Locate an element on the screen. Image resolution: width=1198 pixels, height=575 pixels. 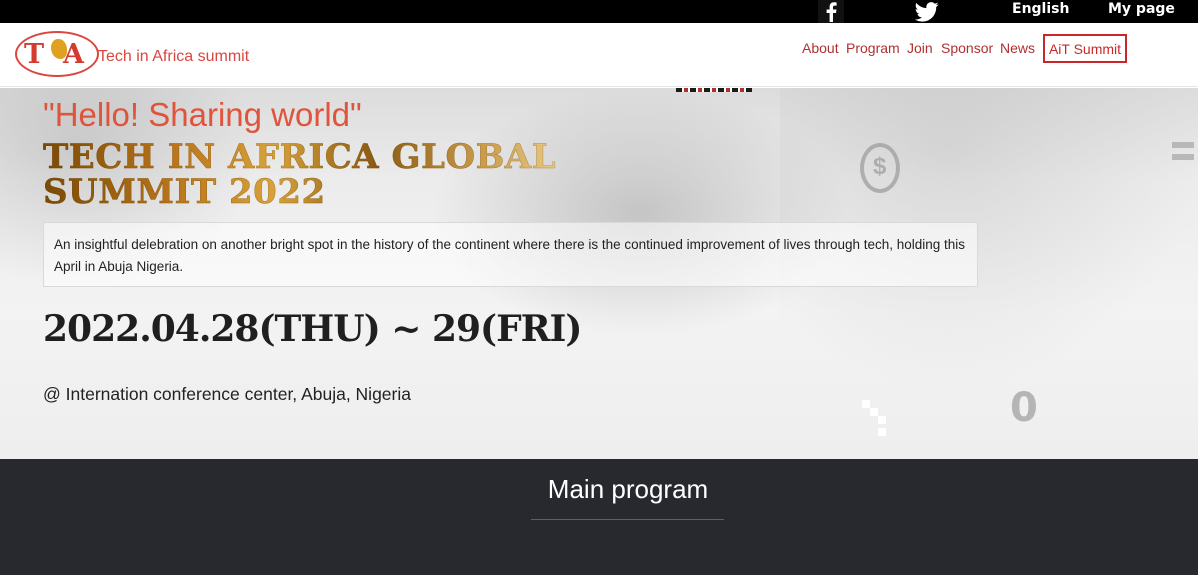
menu-lines-decoration is located at coordinates (1183, 152).